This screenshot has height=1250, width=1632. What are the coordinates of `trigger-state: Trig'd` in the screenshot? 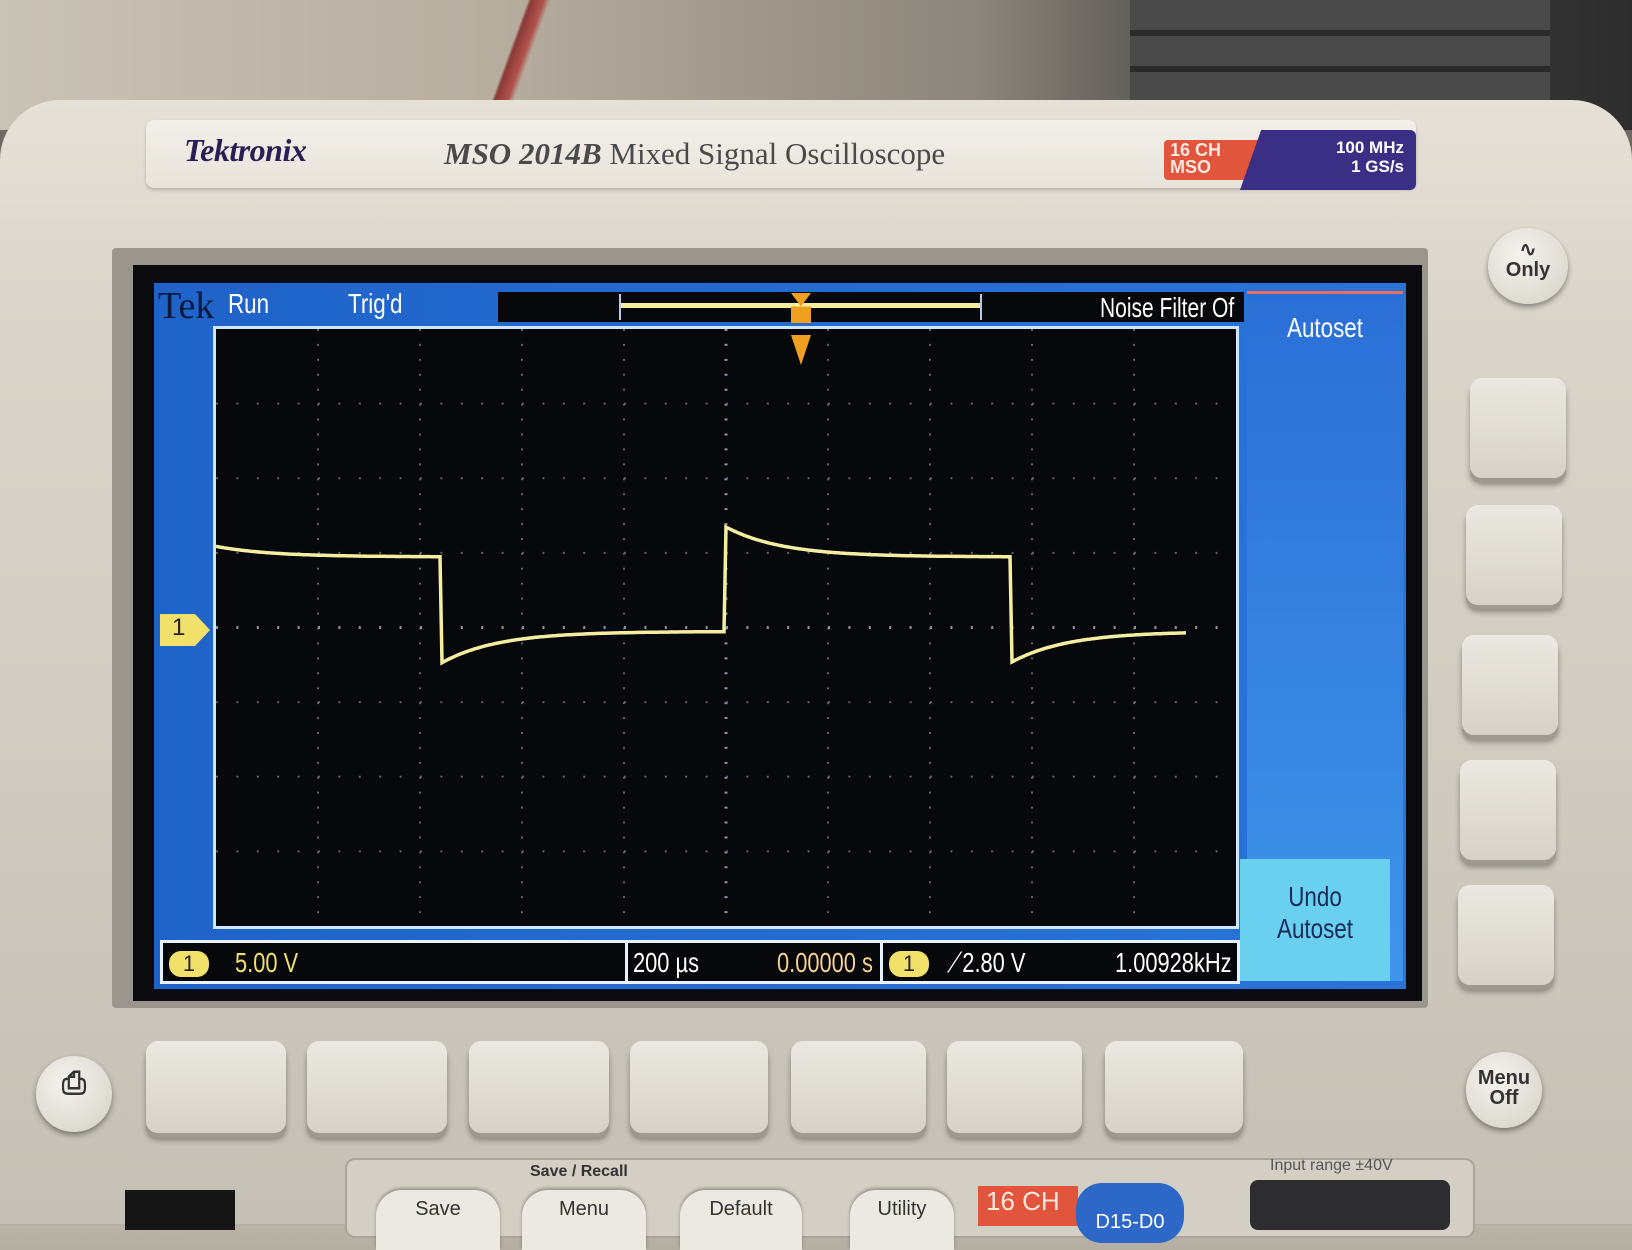 It's located at (375, 303).